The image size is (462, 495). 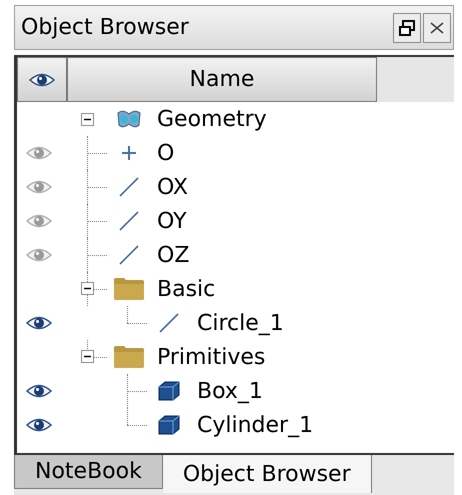 I want to click on tree-item-label: OZ, so click(x=173, y=255).